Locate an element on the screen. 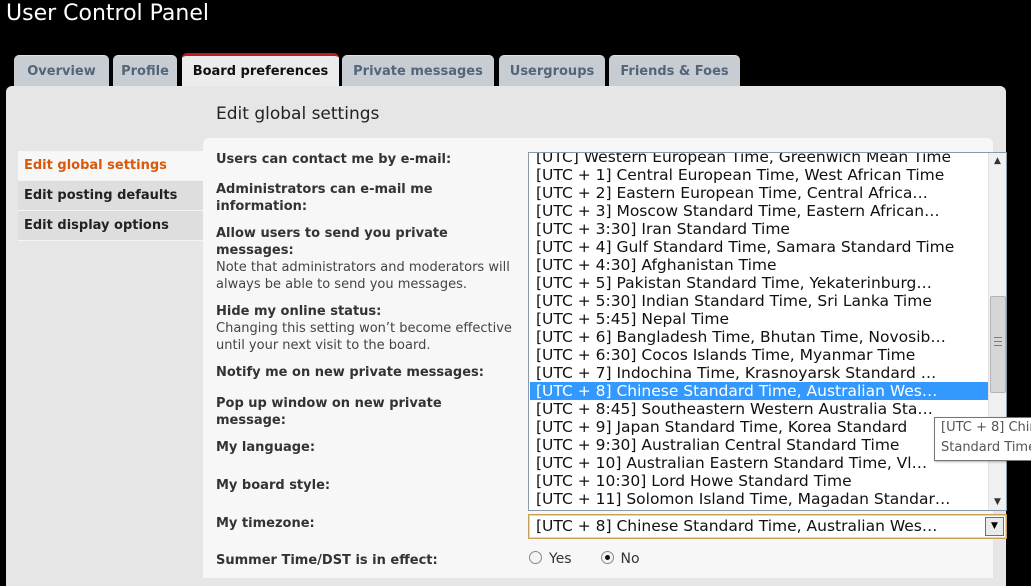 The width and height of the screenshot is (1031, 586). setting-timezone: My timezone: is located at coordinates (366, 523).